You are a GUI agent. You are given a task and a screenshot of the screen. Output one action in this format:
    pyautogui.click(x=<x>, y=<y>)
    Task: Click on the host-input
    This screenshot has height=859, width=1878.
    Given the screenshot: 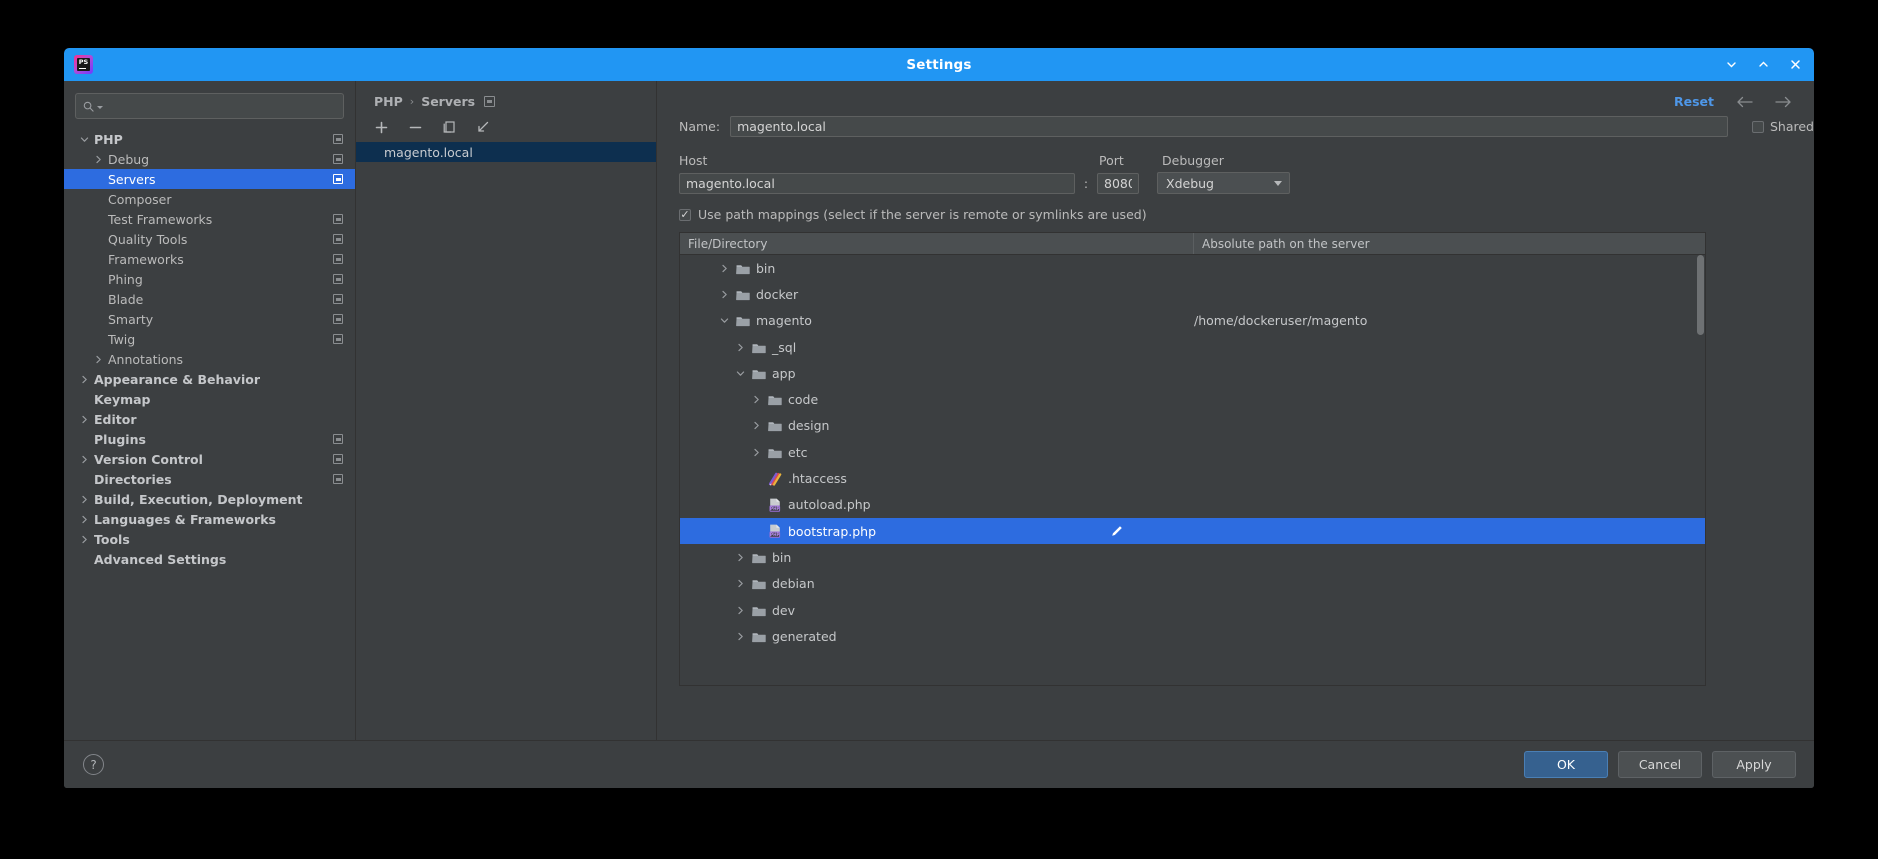 What is the action you would take?
    pyautogui.click(x=877, y=183)
    